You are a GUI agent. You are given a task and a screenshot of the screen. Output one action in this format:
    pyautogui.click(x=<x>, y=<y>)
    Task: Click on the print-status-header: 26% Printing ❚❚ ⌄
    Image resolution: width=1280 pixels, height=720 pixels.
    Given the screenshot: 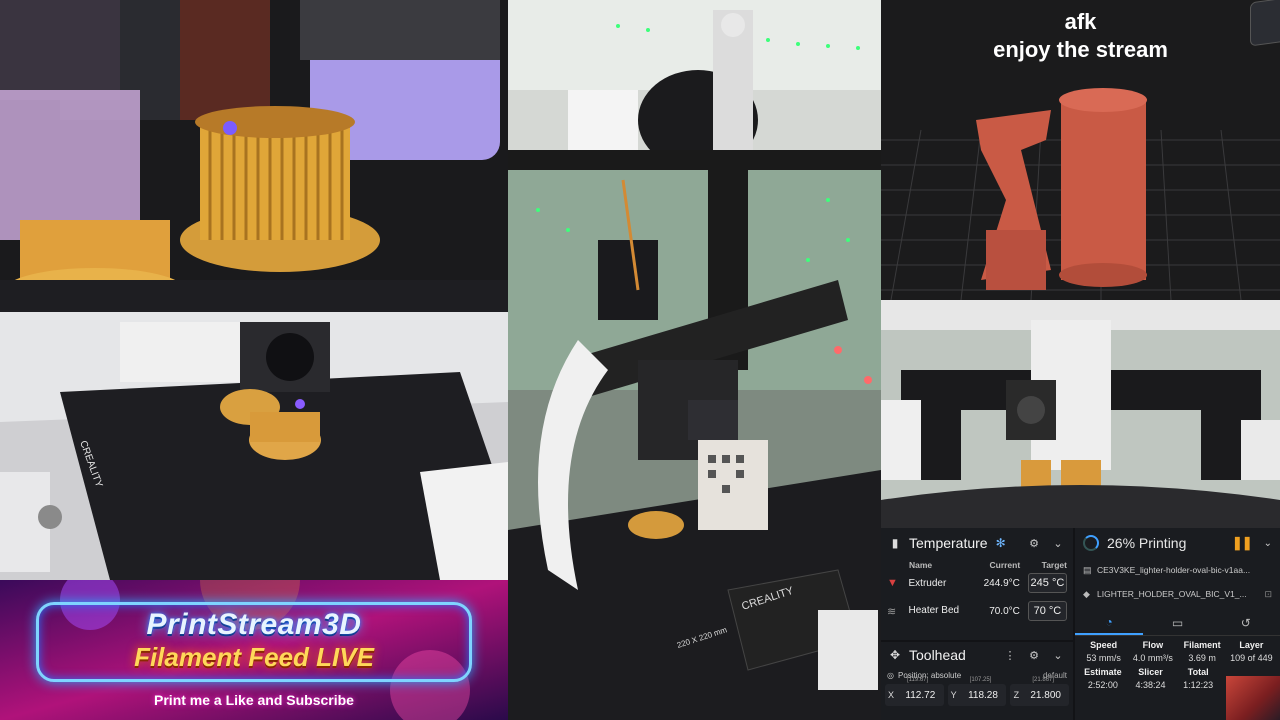 What is the action you would take?
    pyautogui.click(x=1177, y=543)
    